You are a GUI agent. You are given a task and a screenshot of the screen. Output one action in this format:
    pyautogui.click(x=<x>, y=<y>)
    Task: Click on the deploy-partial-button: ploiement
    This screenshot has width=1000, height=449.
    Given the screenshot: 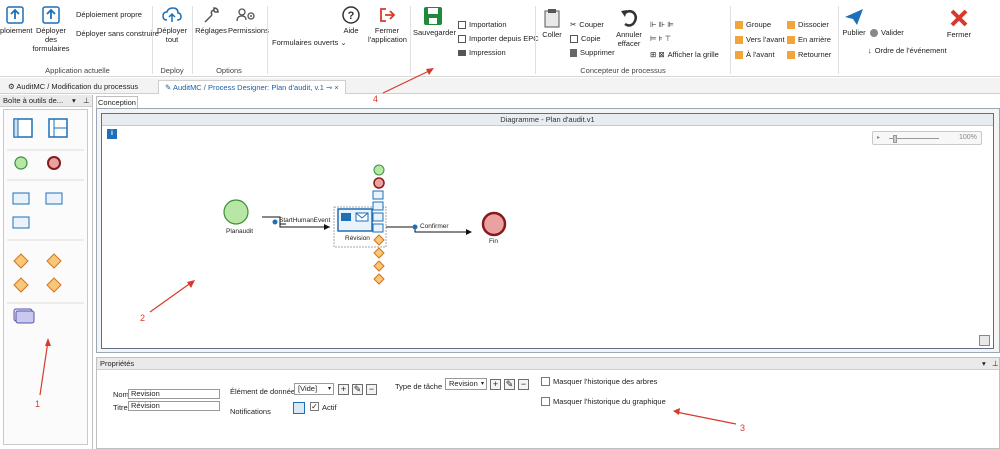 What is the action you would take?
    pyautogui.click(x=16, y=20)
    